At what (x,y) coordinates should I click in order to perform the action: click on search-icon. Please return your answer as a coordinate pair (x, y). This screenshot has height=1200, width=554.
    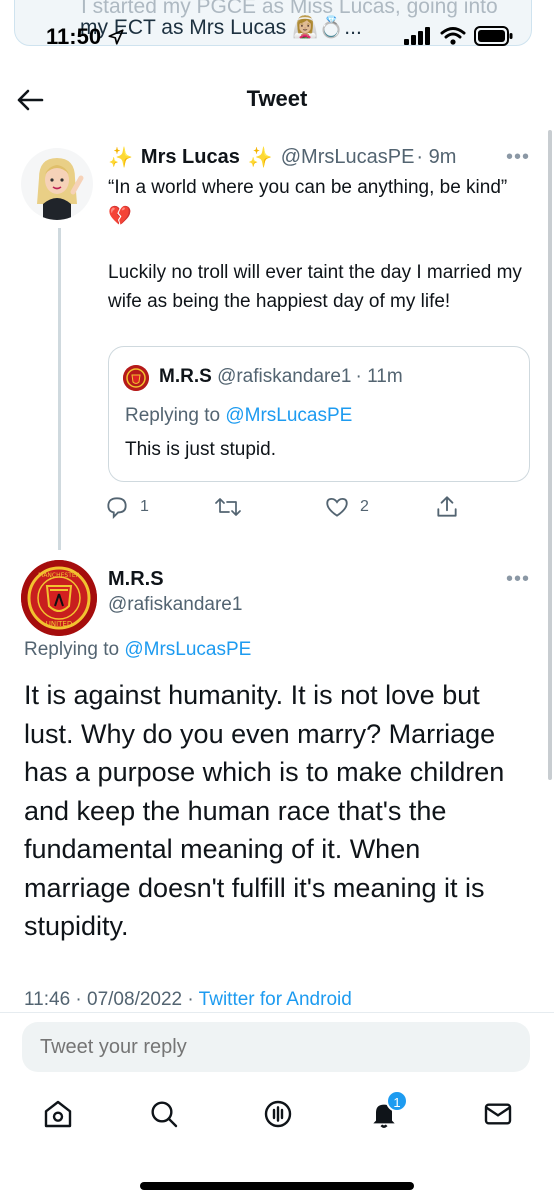
    Looking at the image, I should click on (164, 1114).